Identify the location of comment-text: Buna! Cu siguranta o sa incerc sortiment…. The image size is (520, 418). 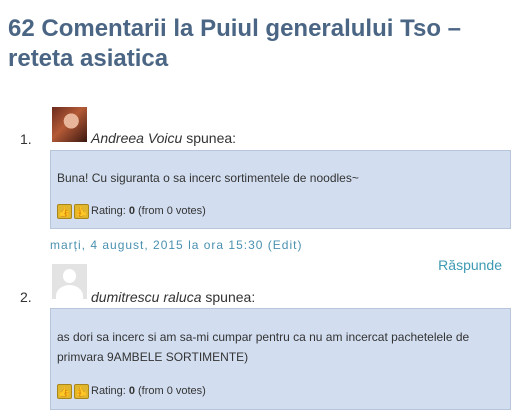
(208, 178).